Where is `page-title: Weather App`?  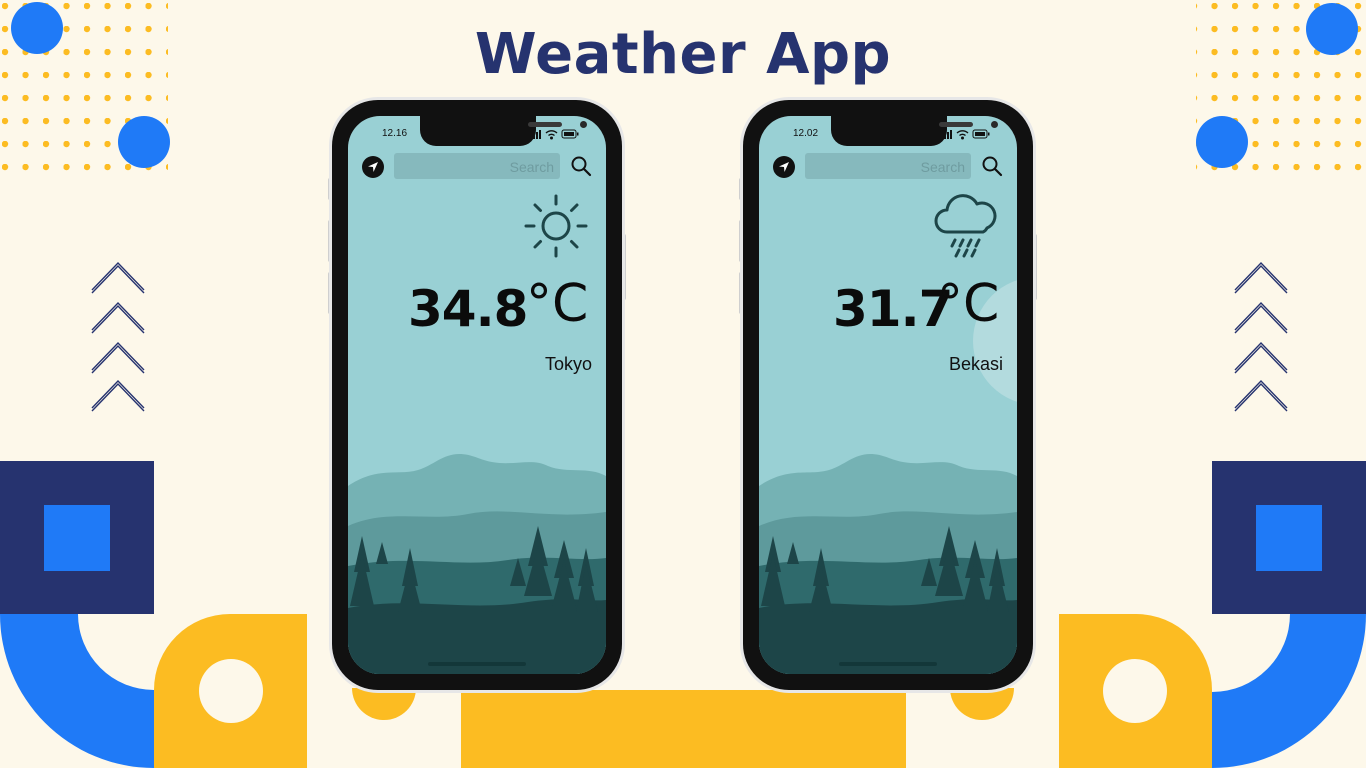 page-title: Weather App is located at coordinates (683, 54).